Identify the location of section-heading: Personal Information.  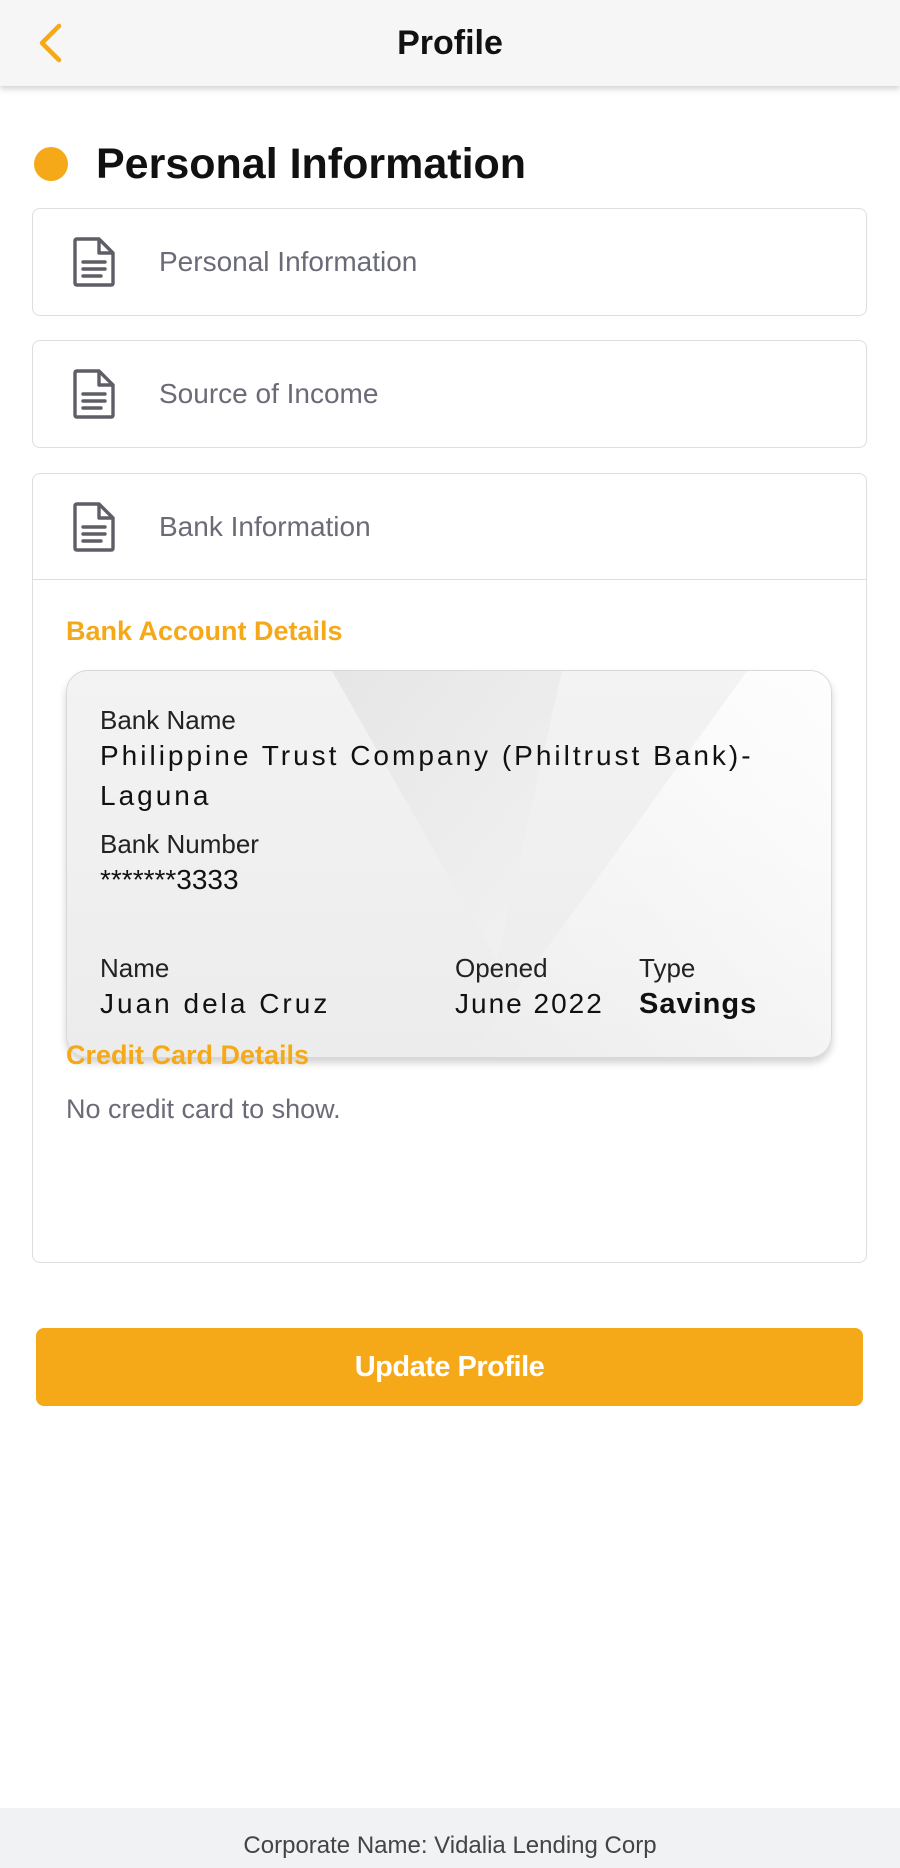
(280, 164).